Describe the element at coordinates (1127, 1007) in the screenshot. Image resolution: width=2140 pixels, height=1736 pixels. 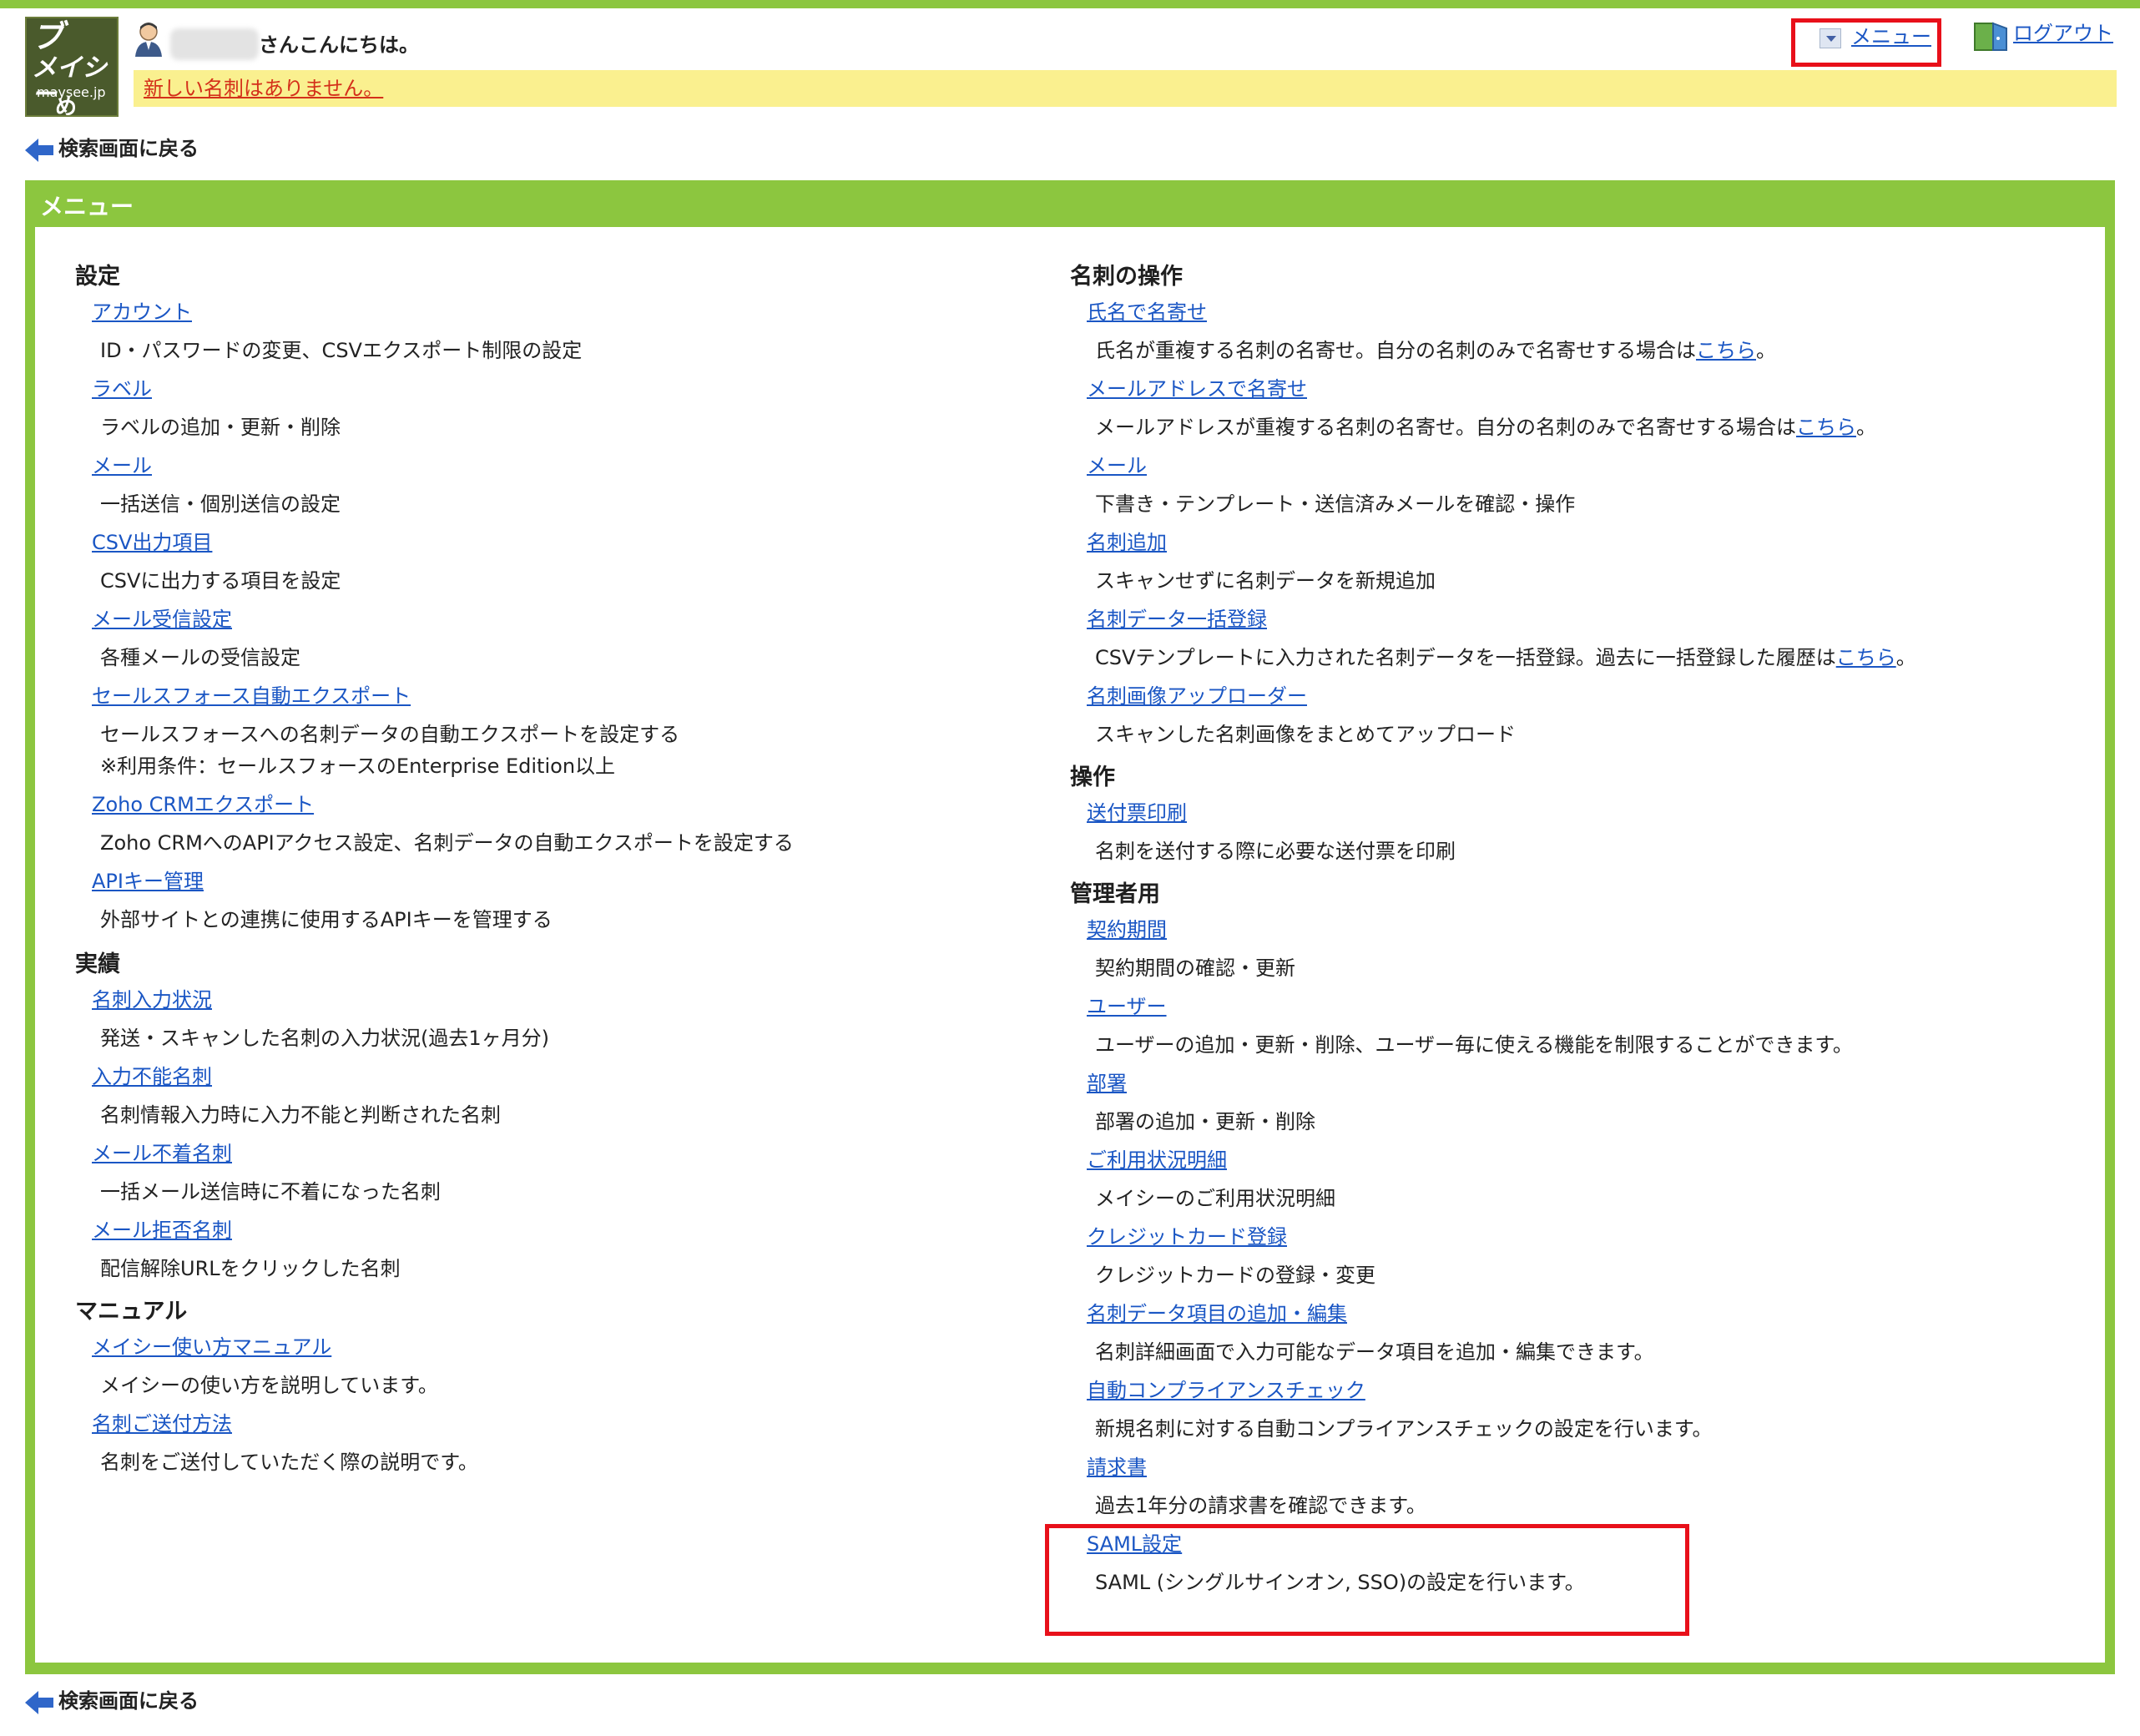
I see `link-users: ユーザー` at that location.